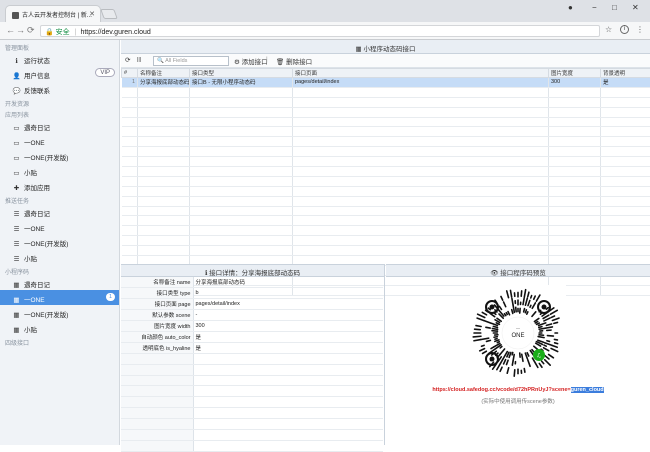 This screenshot has height=452, width=650. What do you see at coordinates (16, 214) in the screenshot?
I see `list-icon: ☰` at bounding box center [16, 214].